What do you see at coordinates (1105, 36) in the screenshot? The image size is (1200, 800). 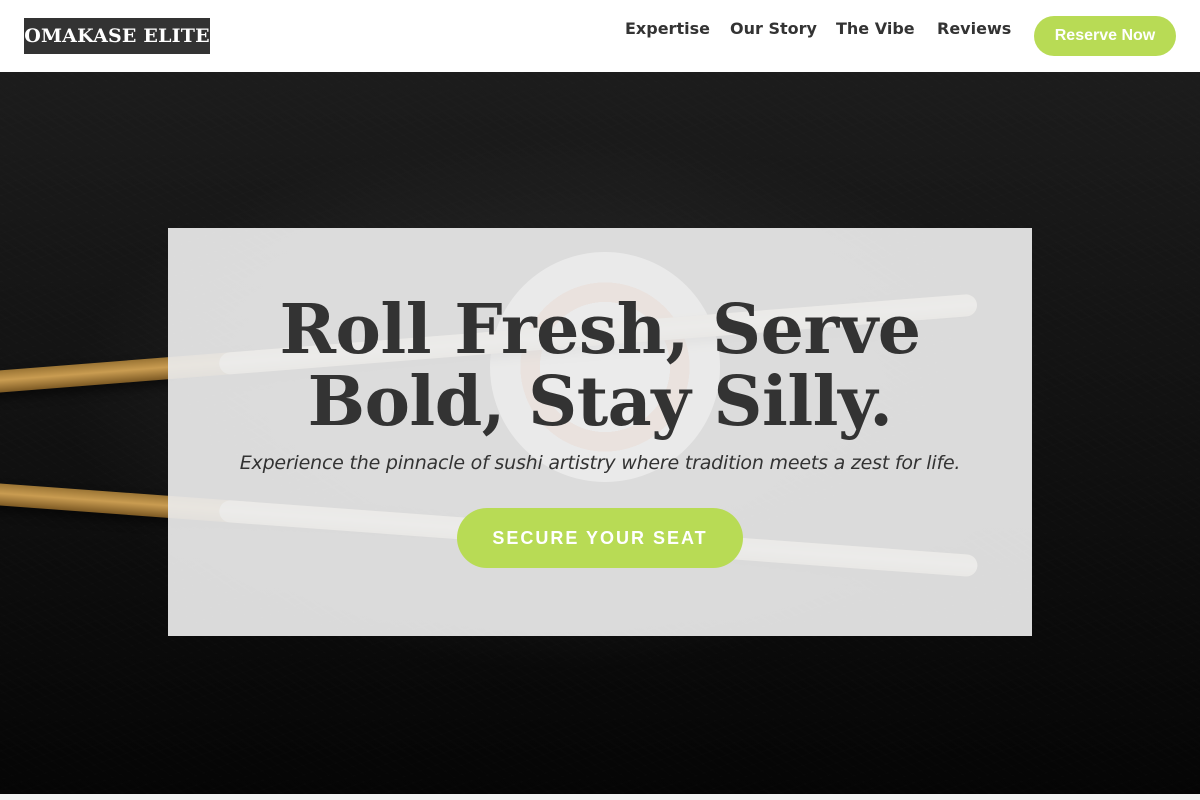 I see `reserve-now-button: Reserve Now` at bounding box center [1105, 36].